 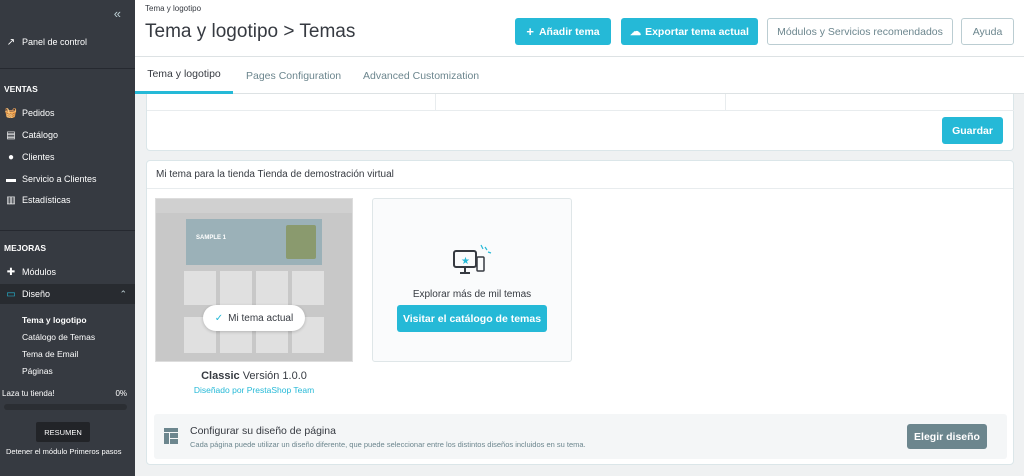 What do you see at coordinates (67, 113) in the screenshot?
I see `sidebar-item-orders: 🧺 Pedidos` at bounding box center [67, 113].